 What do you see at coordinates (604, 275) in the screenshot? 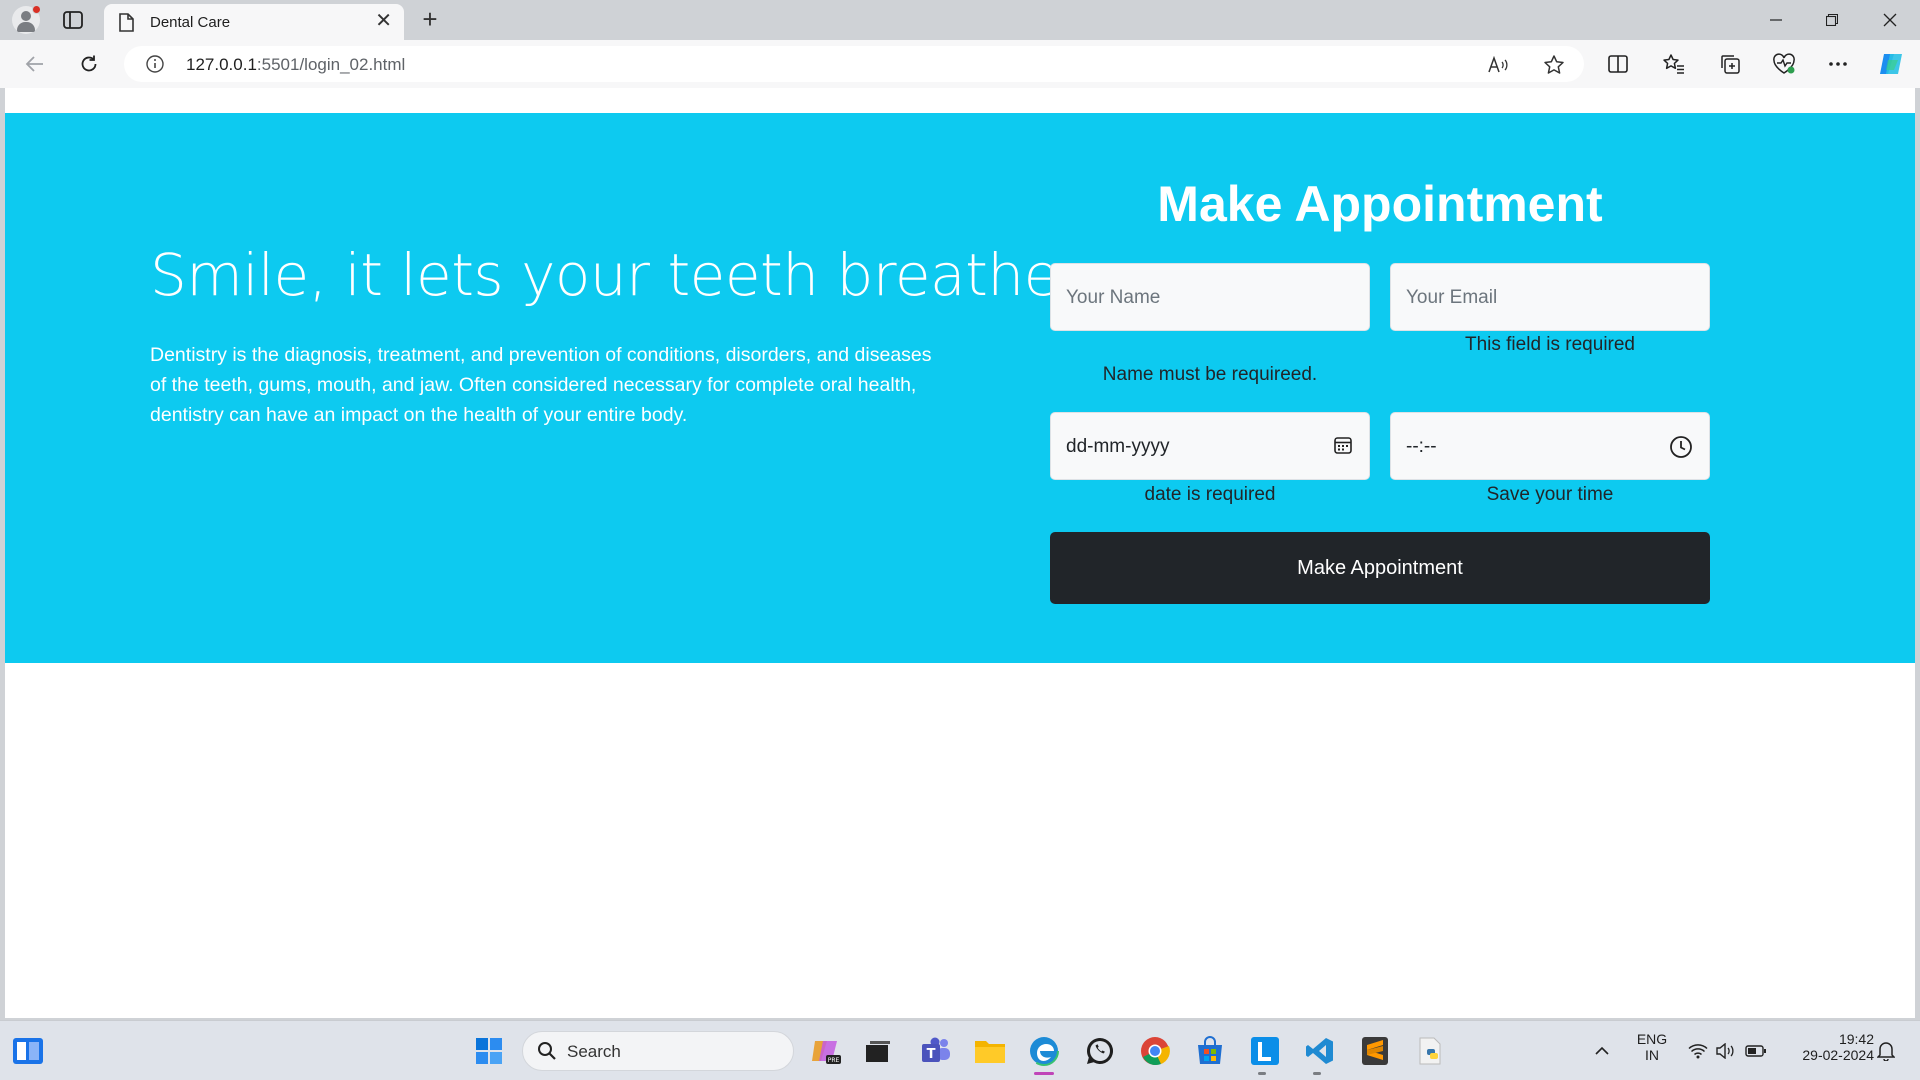
I see `hero-heading: Smile, it lets your teeth breathe` at bounding box center [604, 275].